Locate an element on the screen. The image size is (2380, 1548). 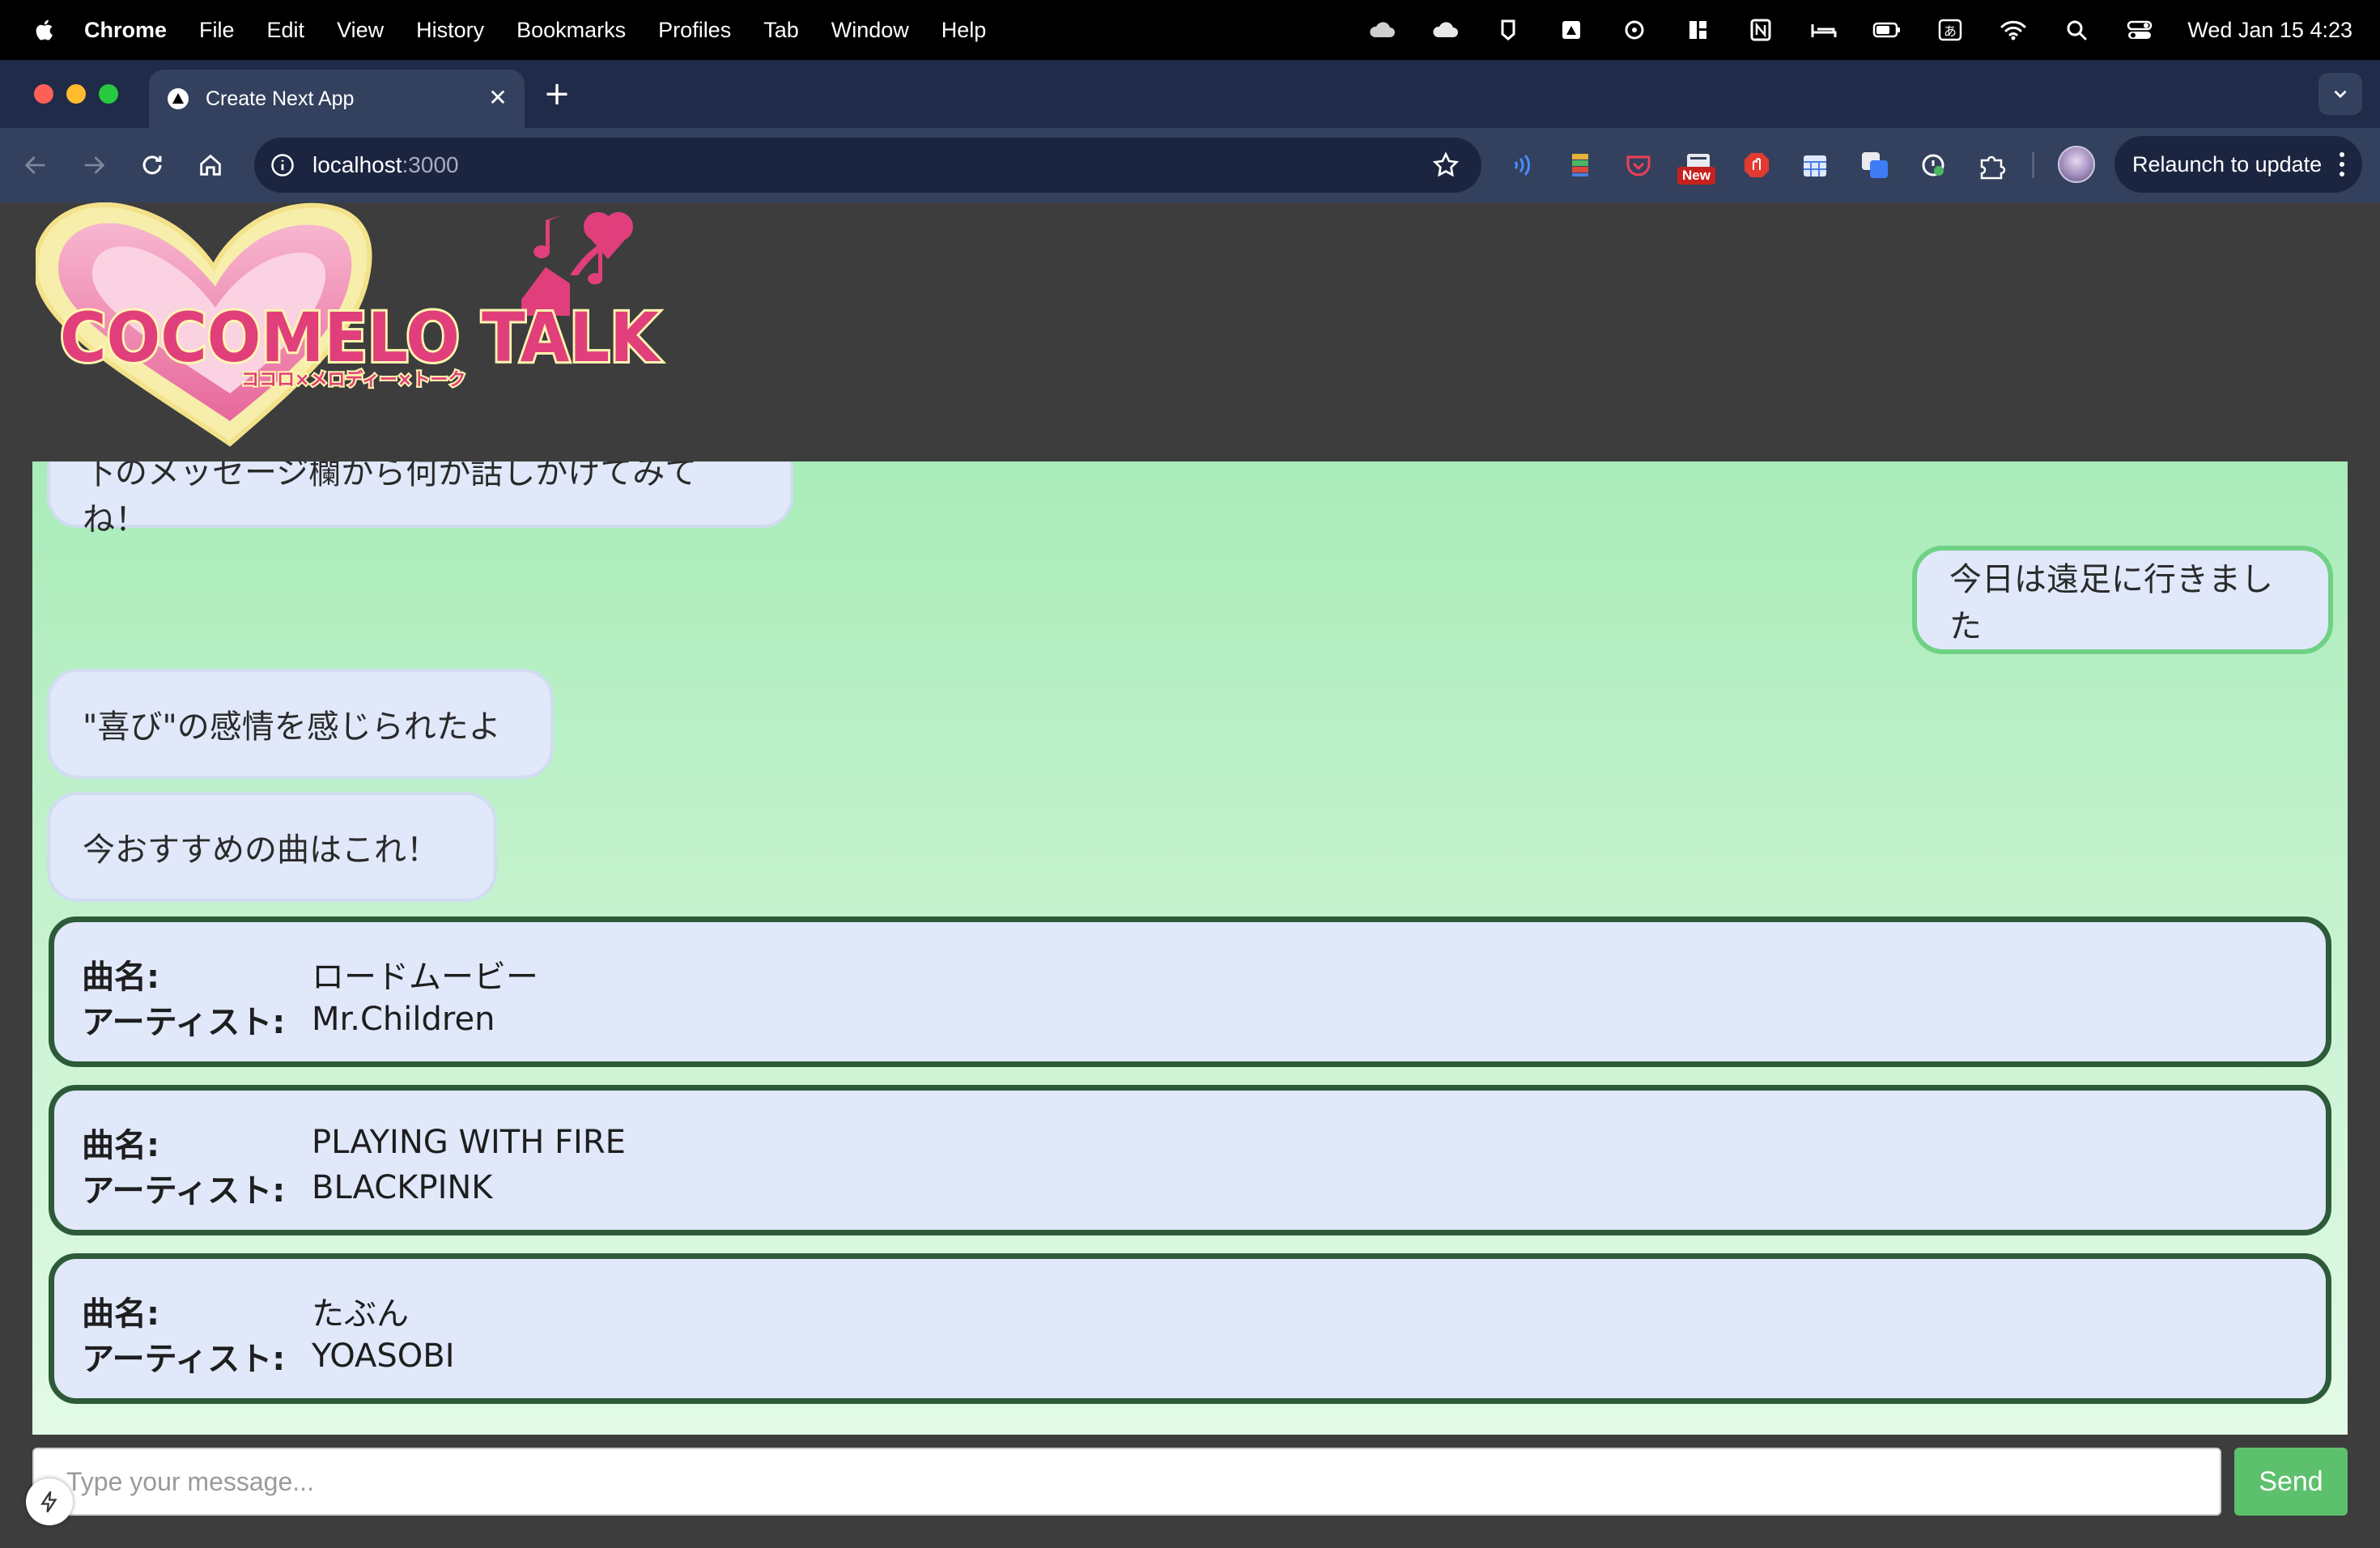
song-title-row: 曲名: たぶん is located at coordinates (1204, 1310).